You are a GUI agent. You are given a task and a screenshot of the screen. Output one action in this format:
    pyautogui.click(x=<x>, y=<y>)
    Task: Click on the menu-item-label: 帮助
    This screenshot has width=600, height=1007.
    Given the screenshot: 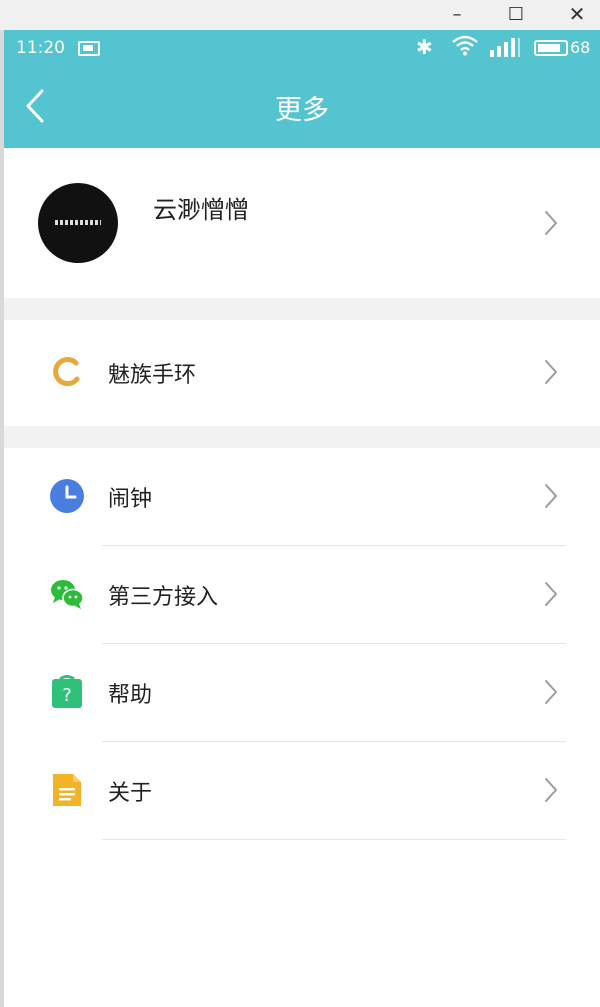 What is the action you would take?
    pyautogui.click(x=130, y=695)
    